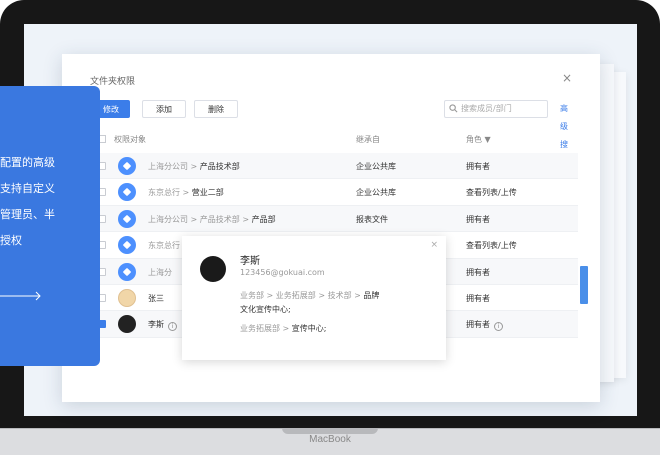 The height and width of the screenshot is (455, 660). I want to click on col-inherit: 继承自, so click(368, 139).